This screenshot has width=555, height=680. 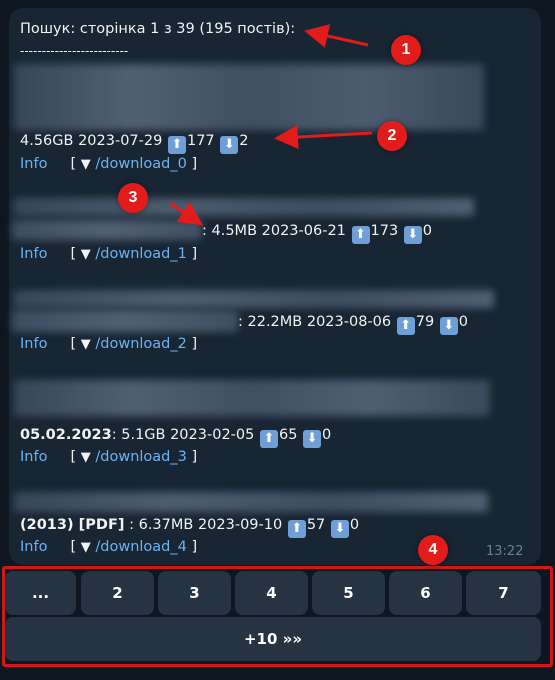 I want to click on annotation-badge-1: 1, so click(x=406, y=50).